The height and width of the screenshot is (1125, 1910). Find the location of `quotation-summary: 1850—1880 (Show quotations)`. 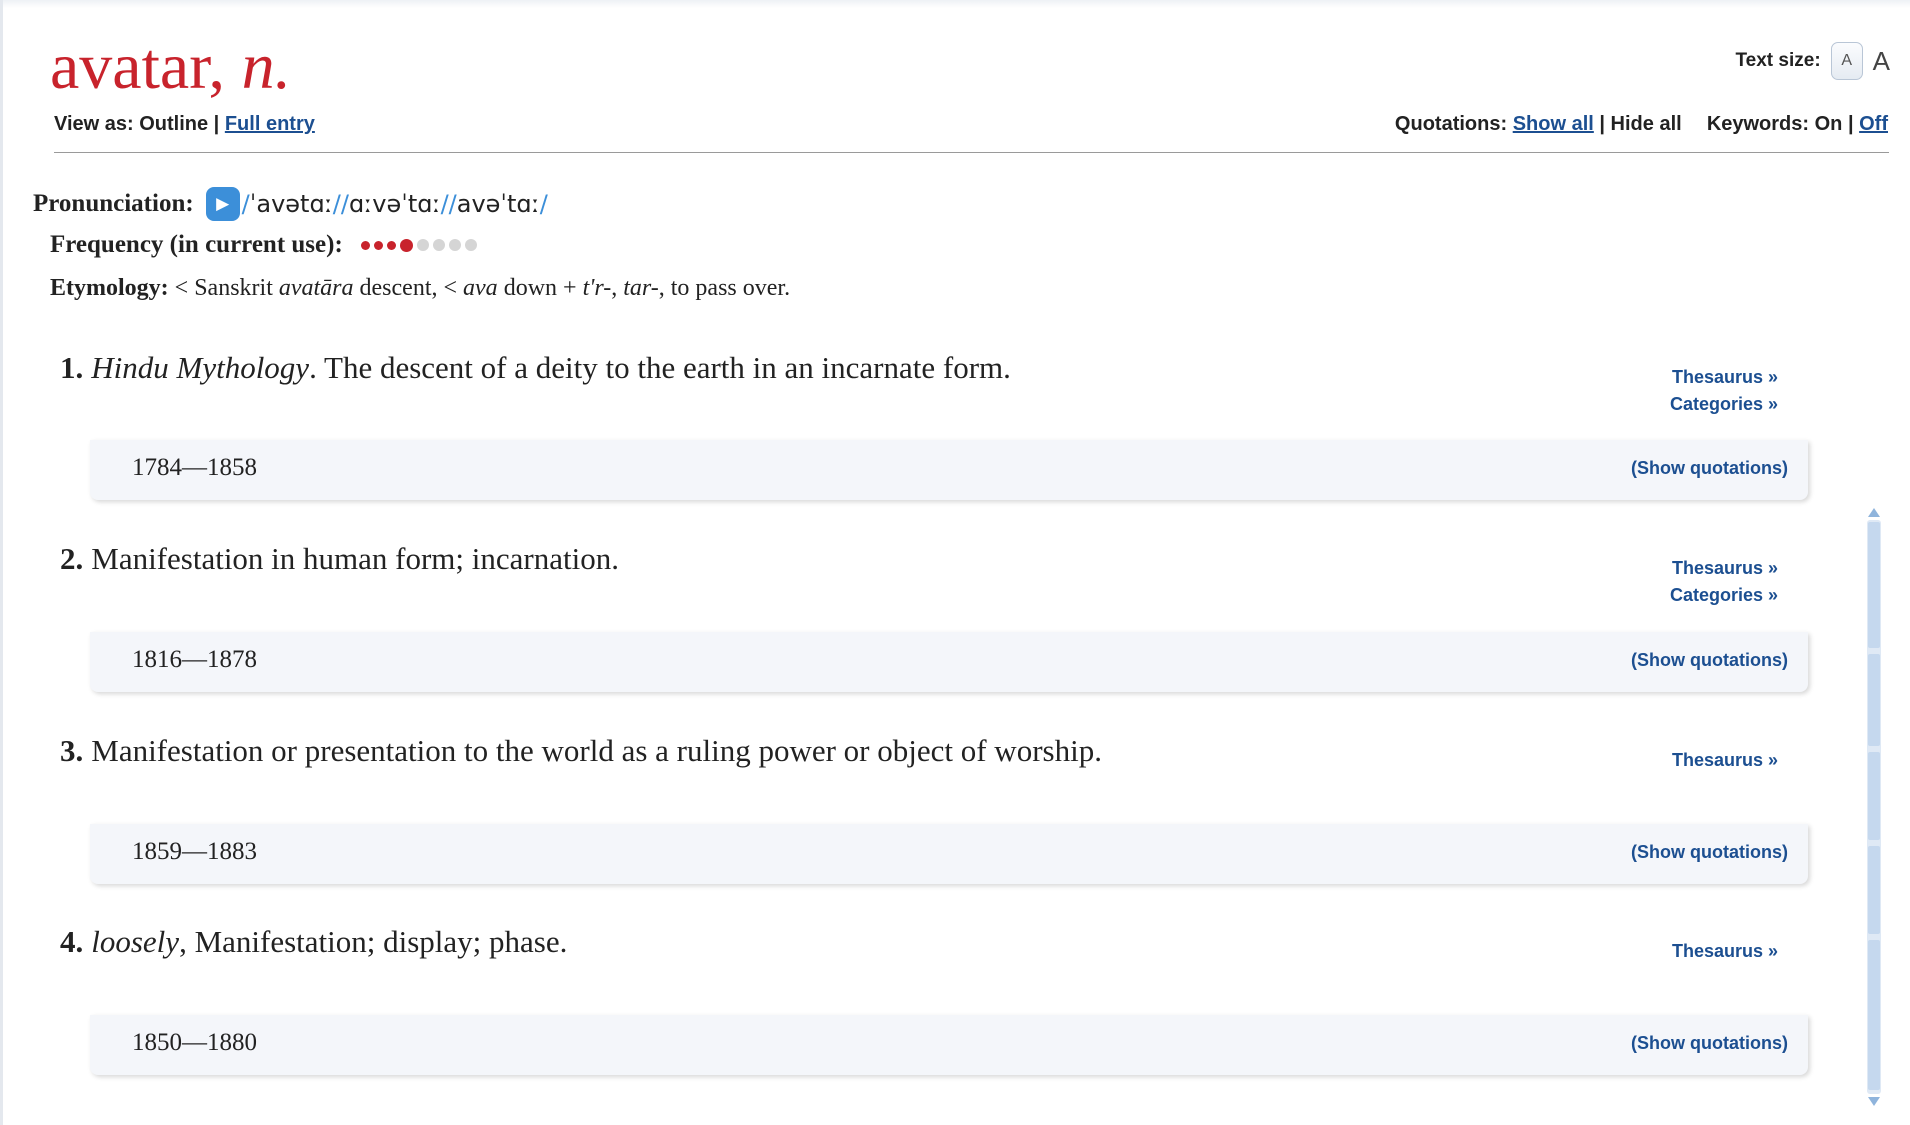

quotation-summary: 1850—1880 (Show quotations) is located at coordinates (949, 1045).